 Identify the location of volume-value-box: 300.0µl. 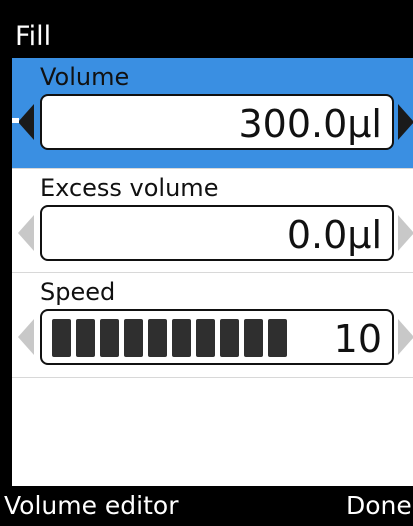
(217, 122).